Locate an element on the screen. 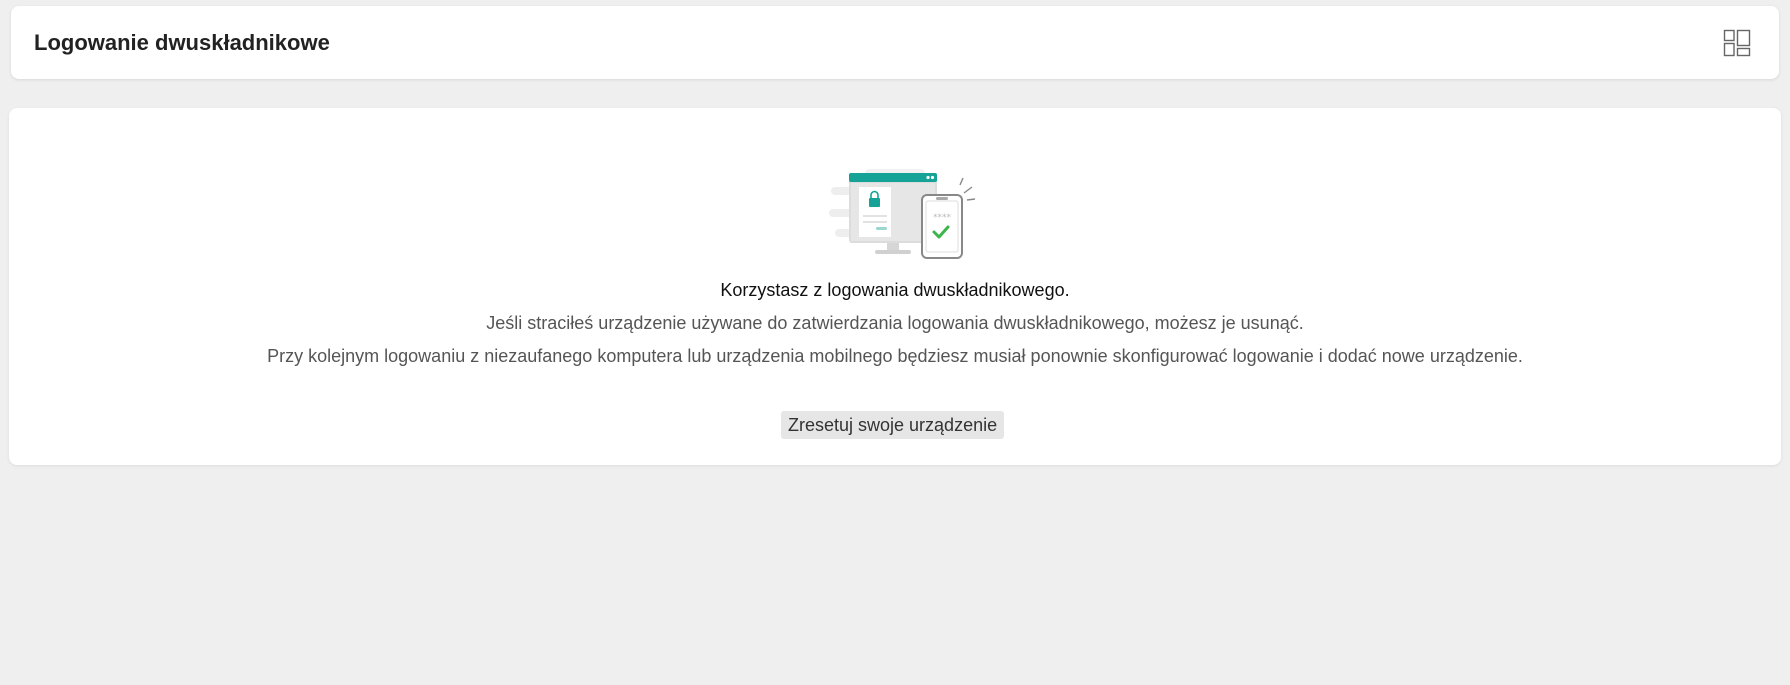 This screenshot has height=685, width=1790. header-card: Logowanie dwuskładnikowe is located at coordinates (895, 42).